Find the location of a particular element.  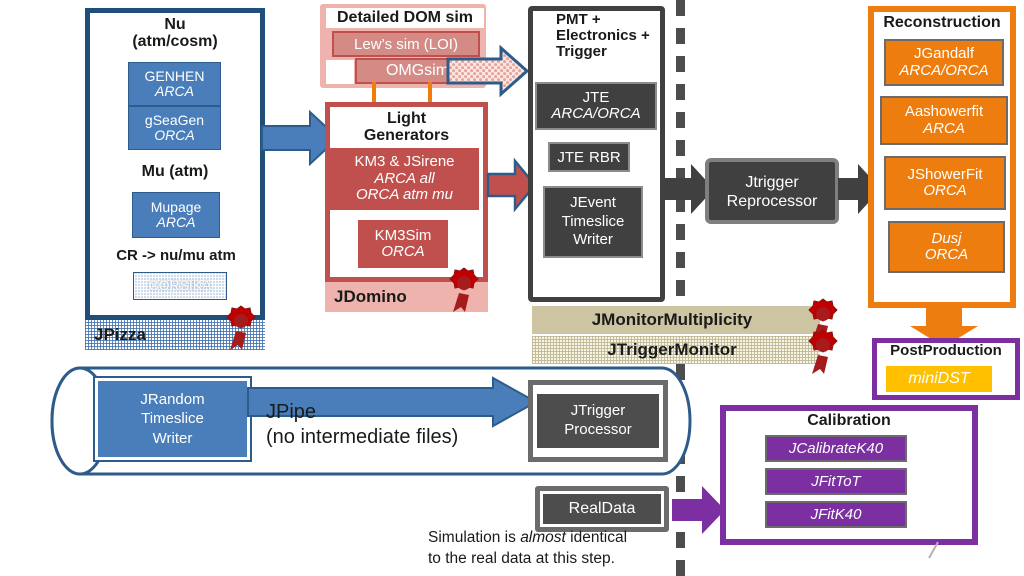

ribbon-icon-triggermonitor is located at coordinates (823, 351).